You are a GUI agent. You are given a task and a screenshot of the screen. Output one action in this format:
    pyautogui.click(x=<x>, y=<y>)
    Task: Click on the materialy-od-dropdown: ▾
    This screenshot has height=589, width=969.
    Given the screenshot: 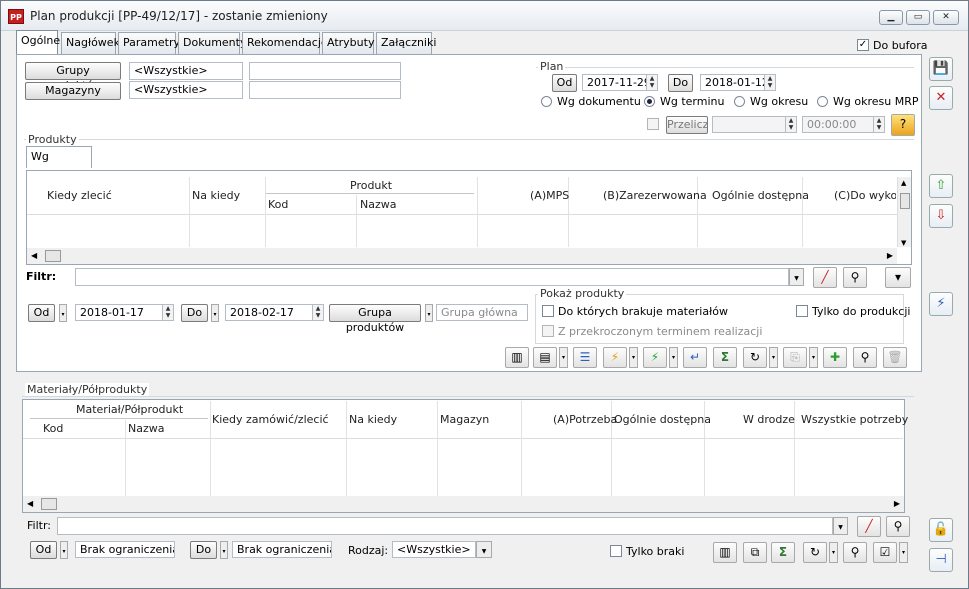 What is the action you would take?
    pyautogui.click(x=64, y=550)
    